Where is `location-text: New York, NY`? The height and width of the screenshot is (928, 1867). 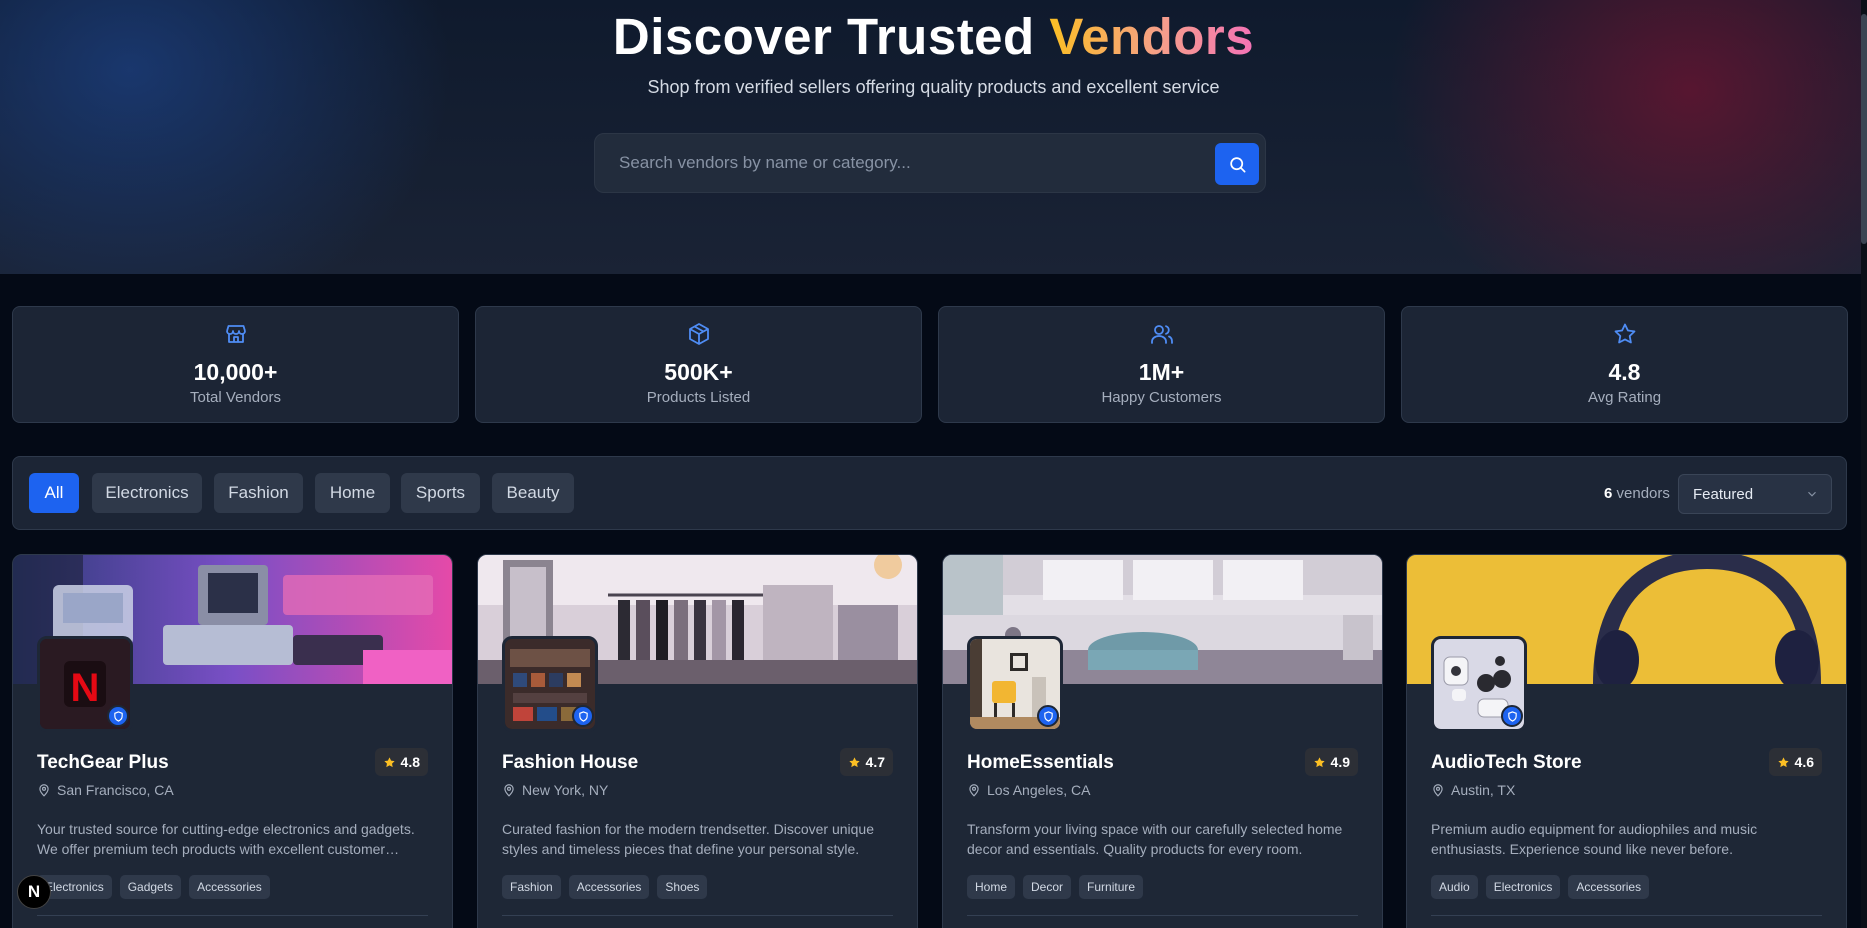
location-text: New York, NY is located at coordinates (565, 790).